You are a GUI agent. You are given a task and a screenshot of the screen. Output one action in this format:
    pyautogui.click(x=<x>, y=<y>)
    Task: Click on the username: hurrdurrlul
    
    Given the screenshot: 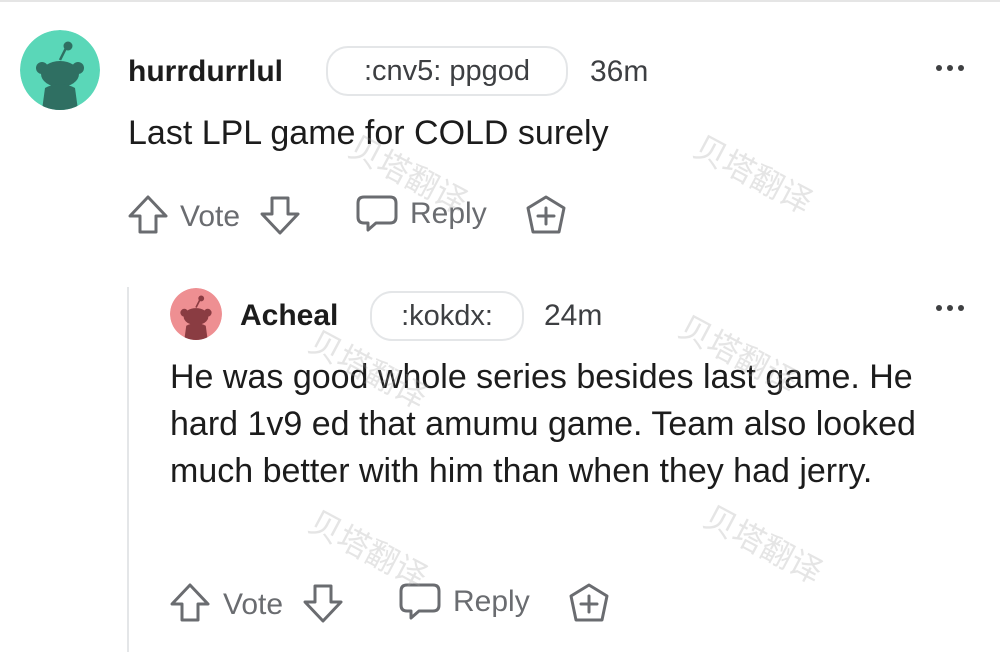 What is the action you would take?
    pyautogui.click(x=205, y=72)
    